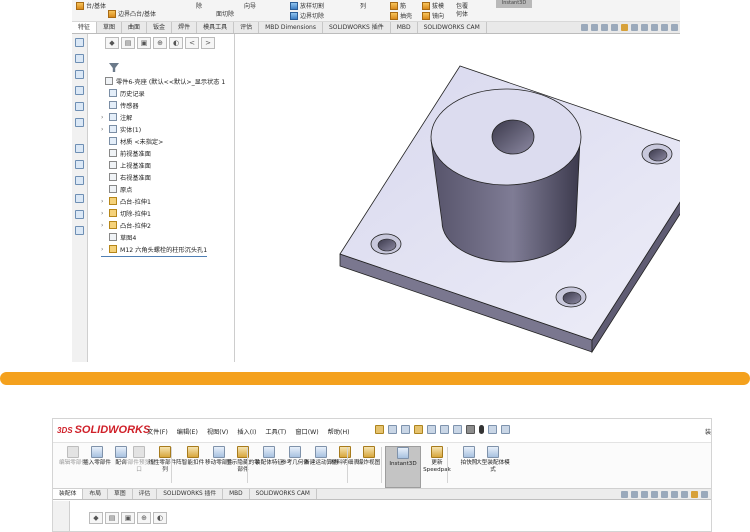  Describe the element at coordinates (187, 431) in the screenshot. I see `menu-edit: 编辑(E)` at that location.